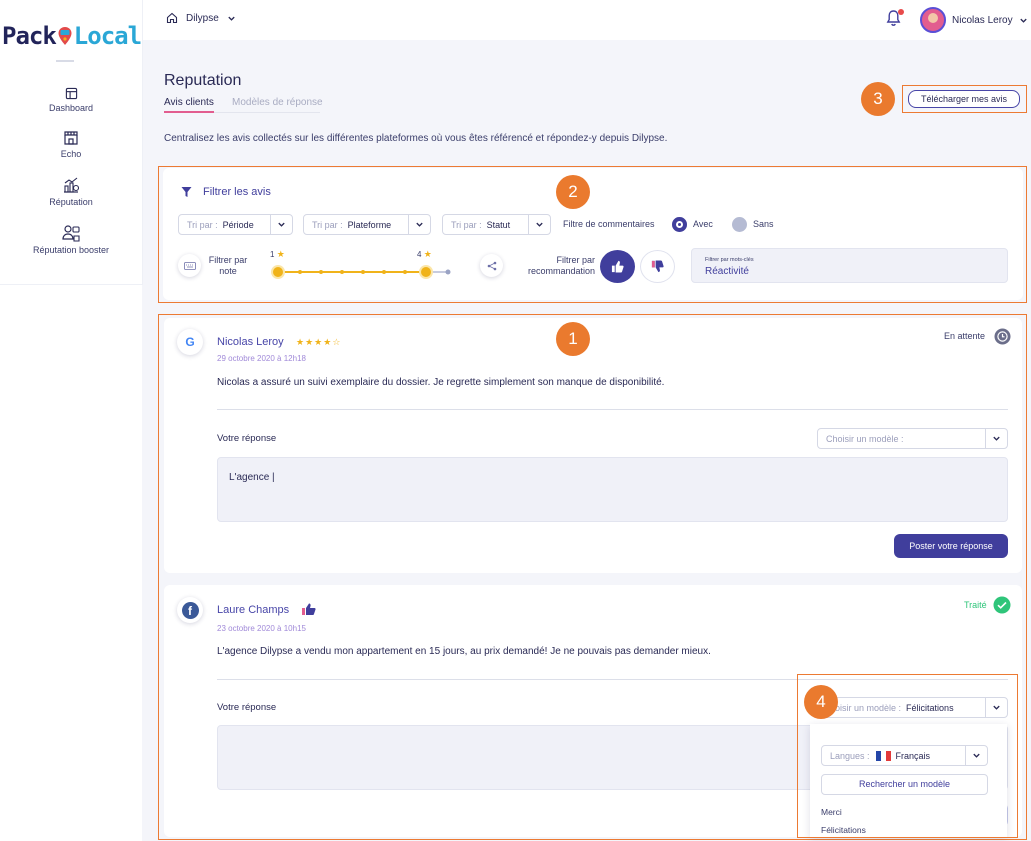 The height and width of the screenshot is (841, 1031). What do you see at coordinates (189, 112) in the screenshot?
I see `tab-active-indicator` at bounding box center [189, 112].